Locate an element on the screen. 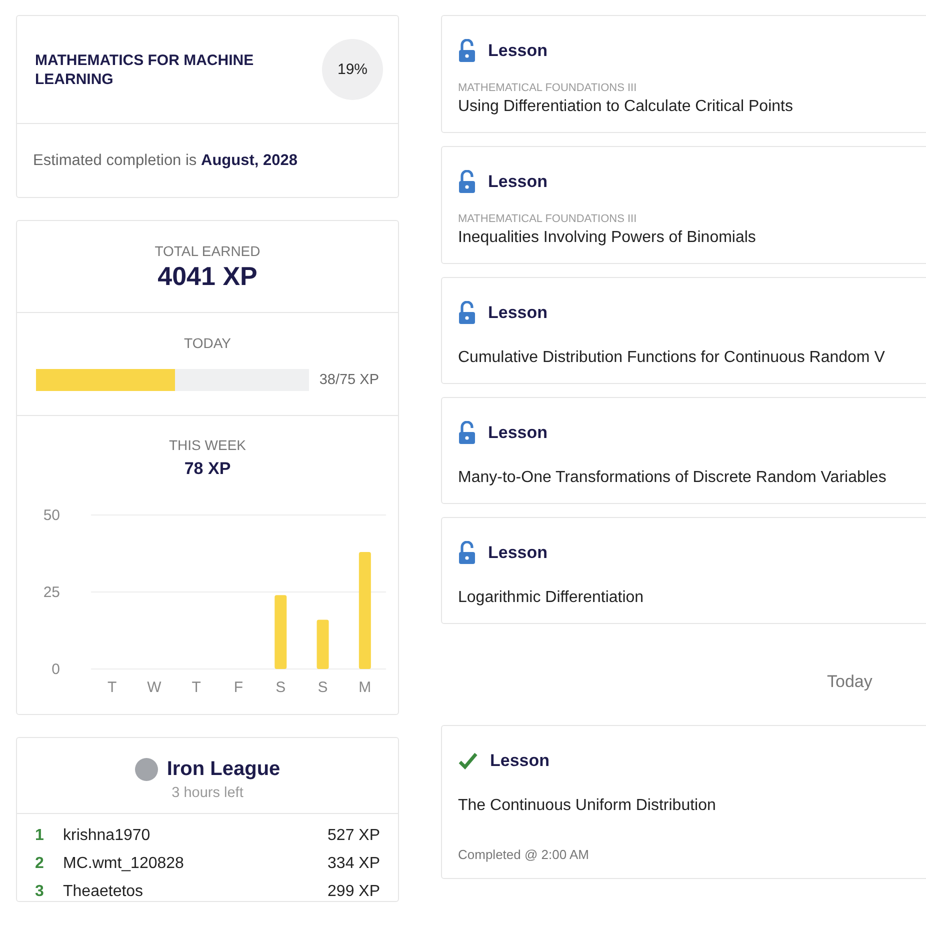 The width and height of the screenshot is (926, 926). today-label: TODAY is located at coordinates (207, 343).